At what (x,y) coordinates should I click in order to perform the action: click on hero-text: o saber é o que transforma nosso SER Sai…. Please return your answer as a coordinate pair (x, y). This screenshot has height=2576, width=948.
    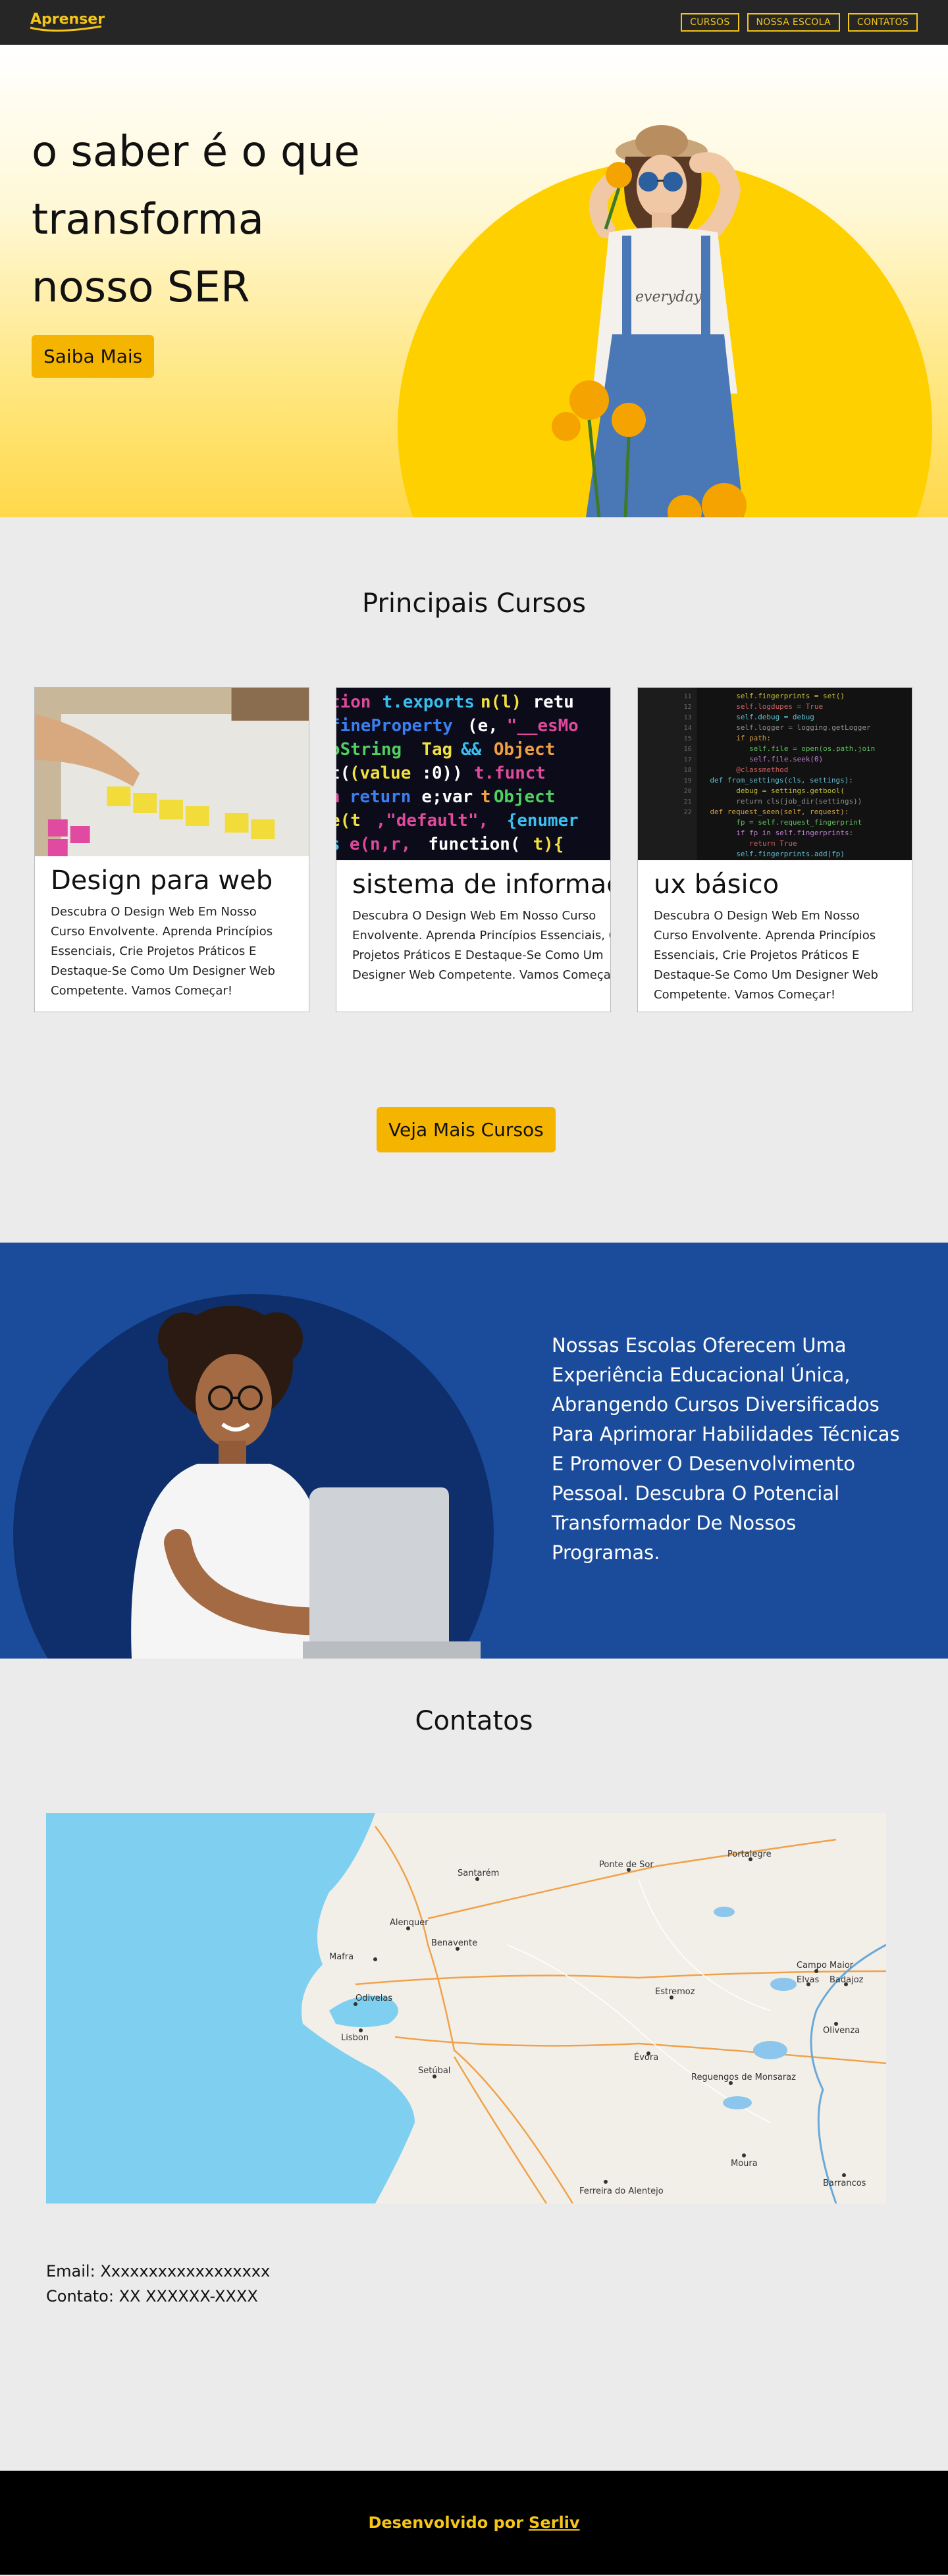
    Looking at the image, I should click on (216, 248).